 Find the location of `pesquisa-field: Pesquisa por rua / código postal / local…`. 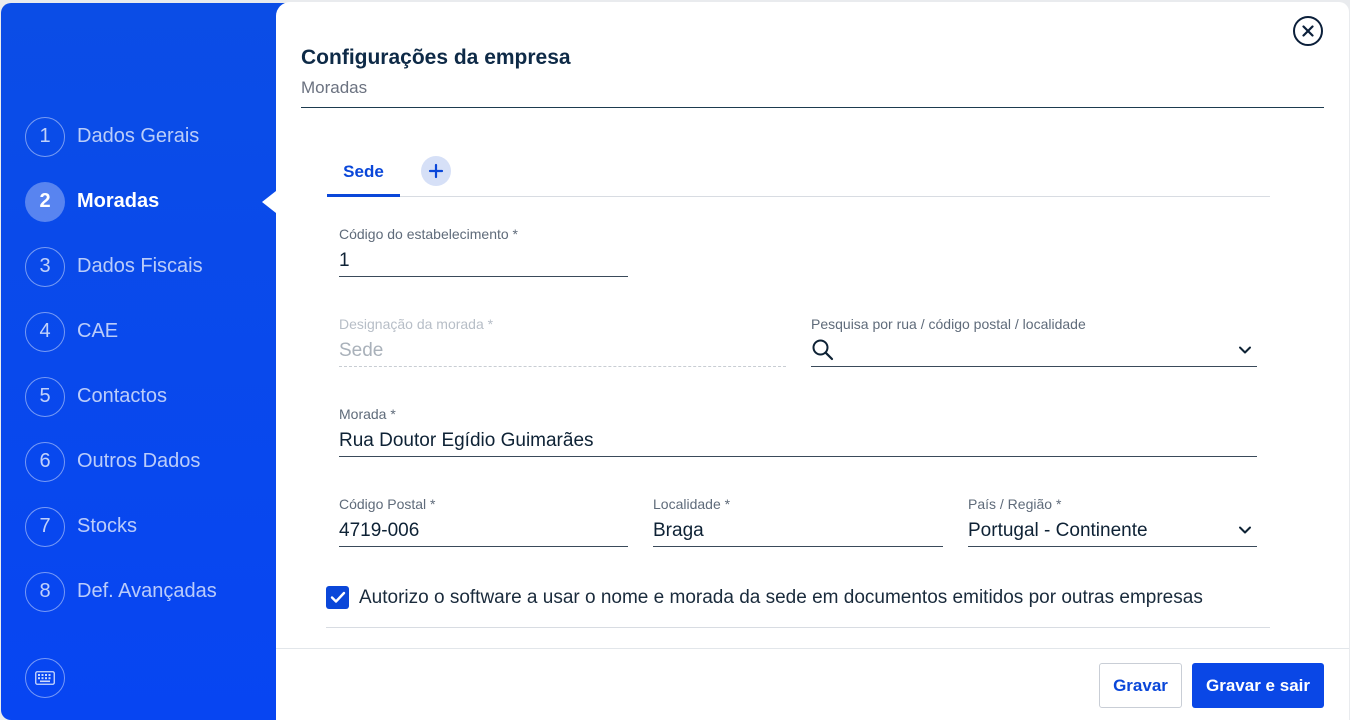

pesquisa-field: Pesquisa por rua / código postal / local… is located at coordinates (1034, 341).